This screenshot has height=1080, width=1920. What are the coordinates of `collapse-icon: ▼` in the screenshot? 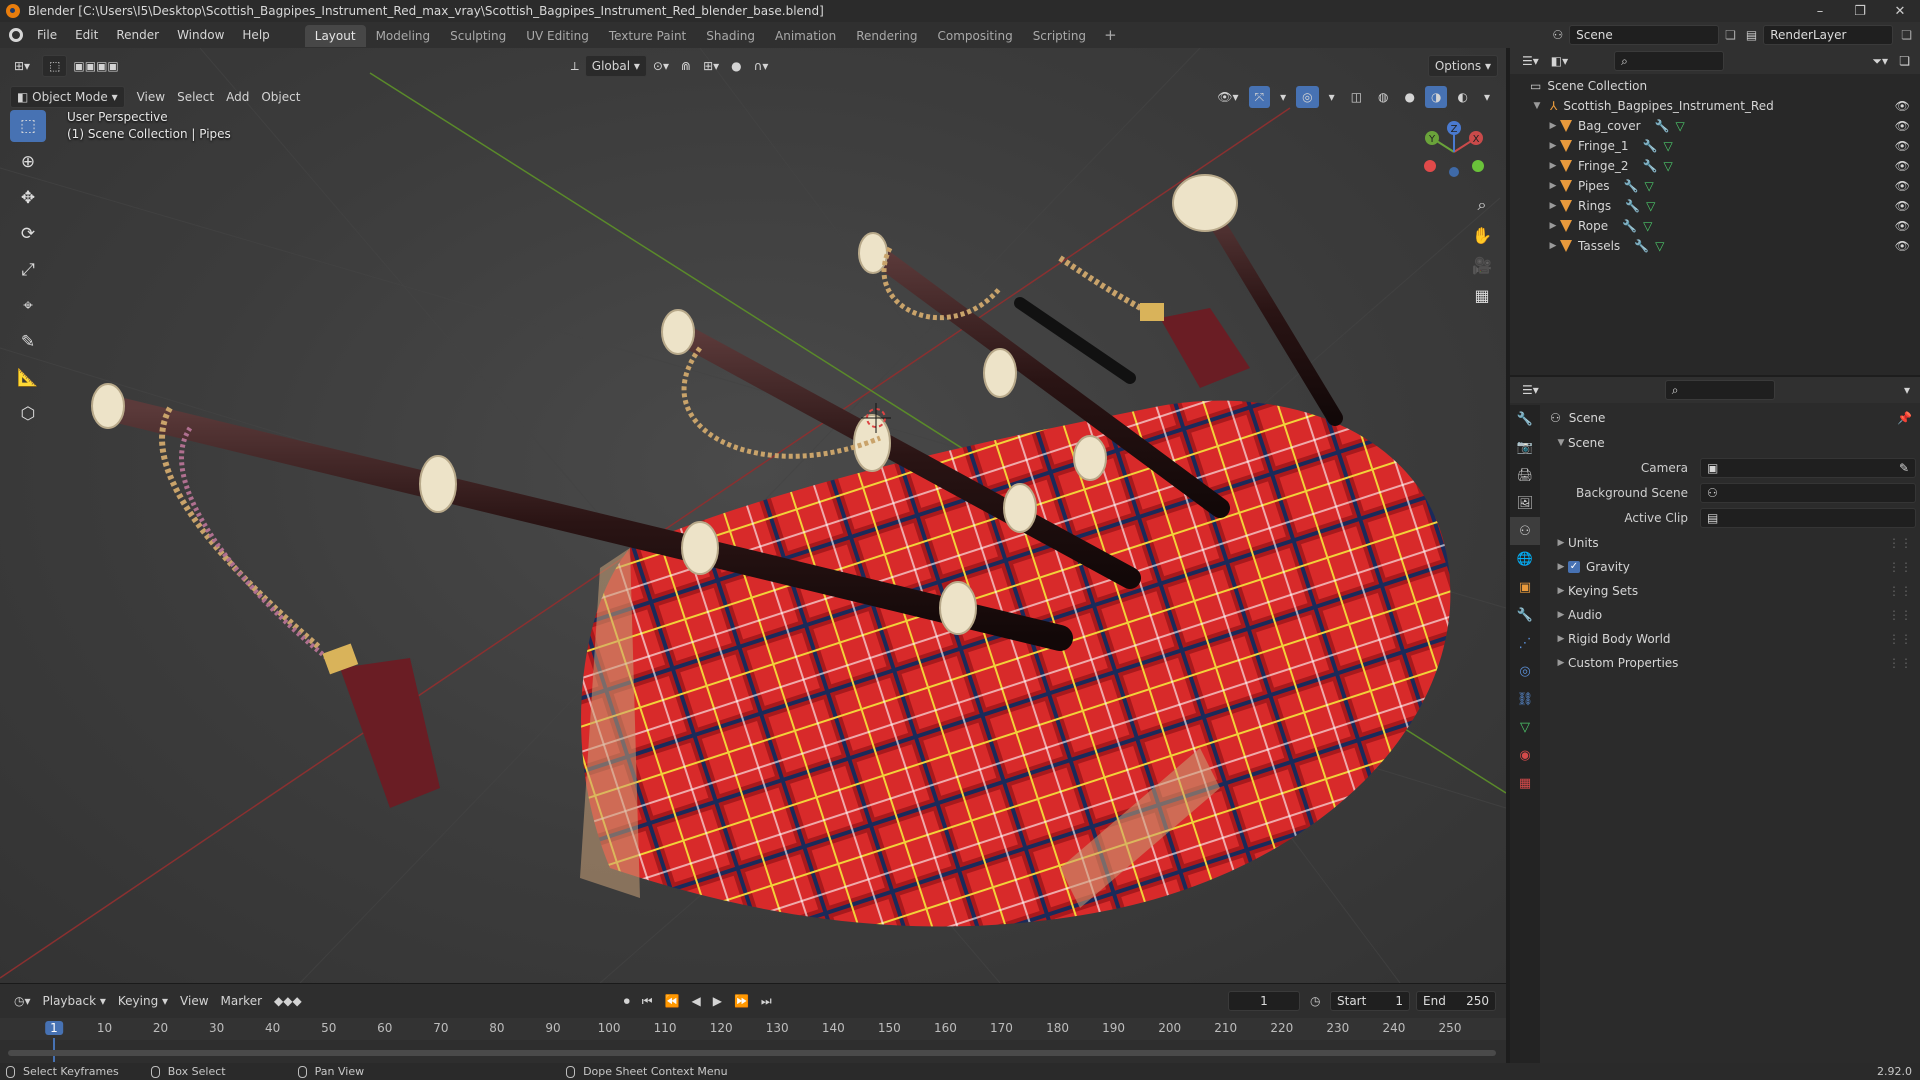 It's located at (1561, 443).